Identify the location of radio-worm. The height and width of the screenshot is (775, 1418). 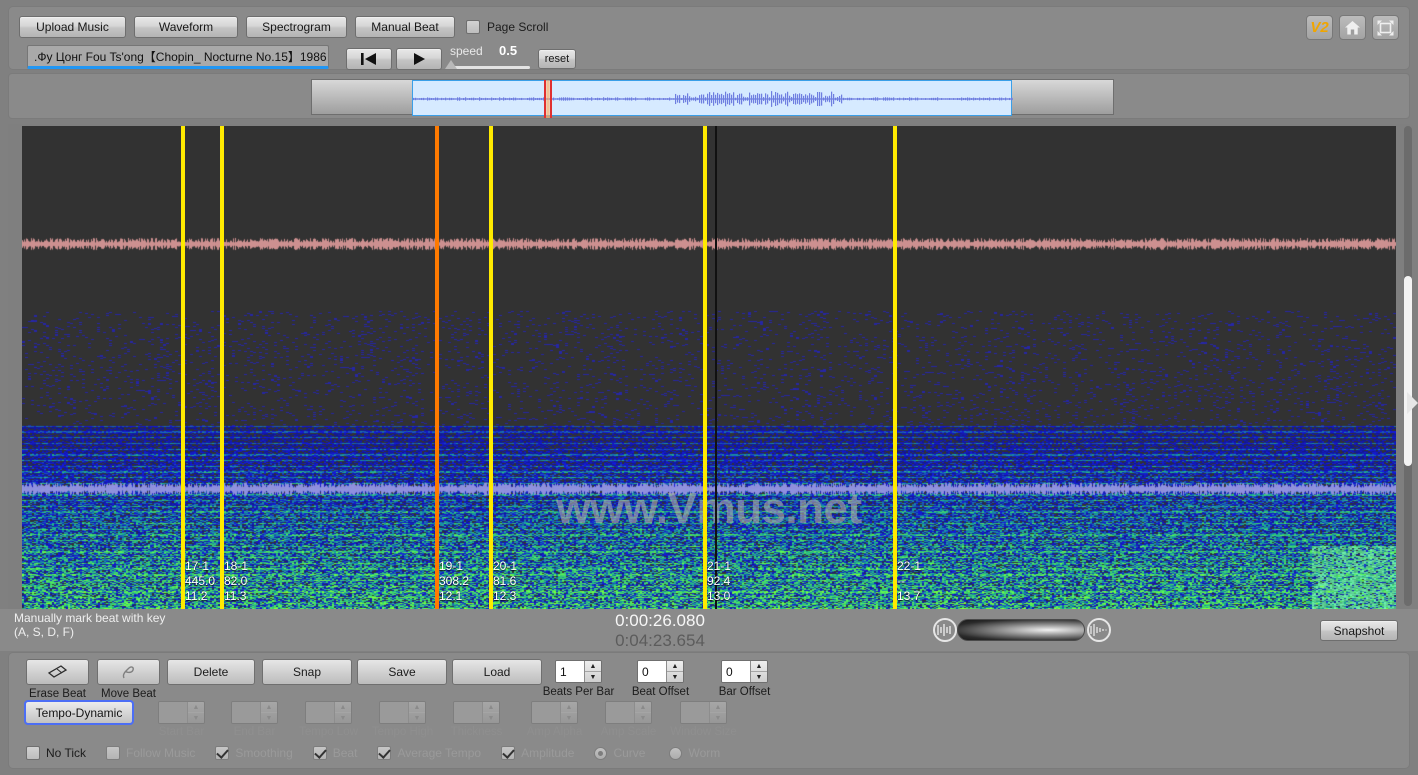
(676, 753).